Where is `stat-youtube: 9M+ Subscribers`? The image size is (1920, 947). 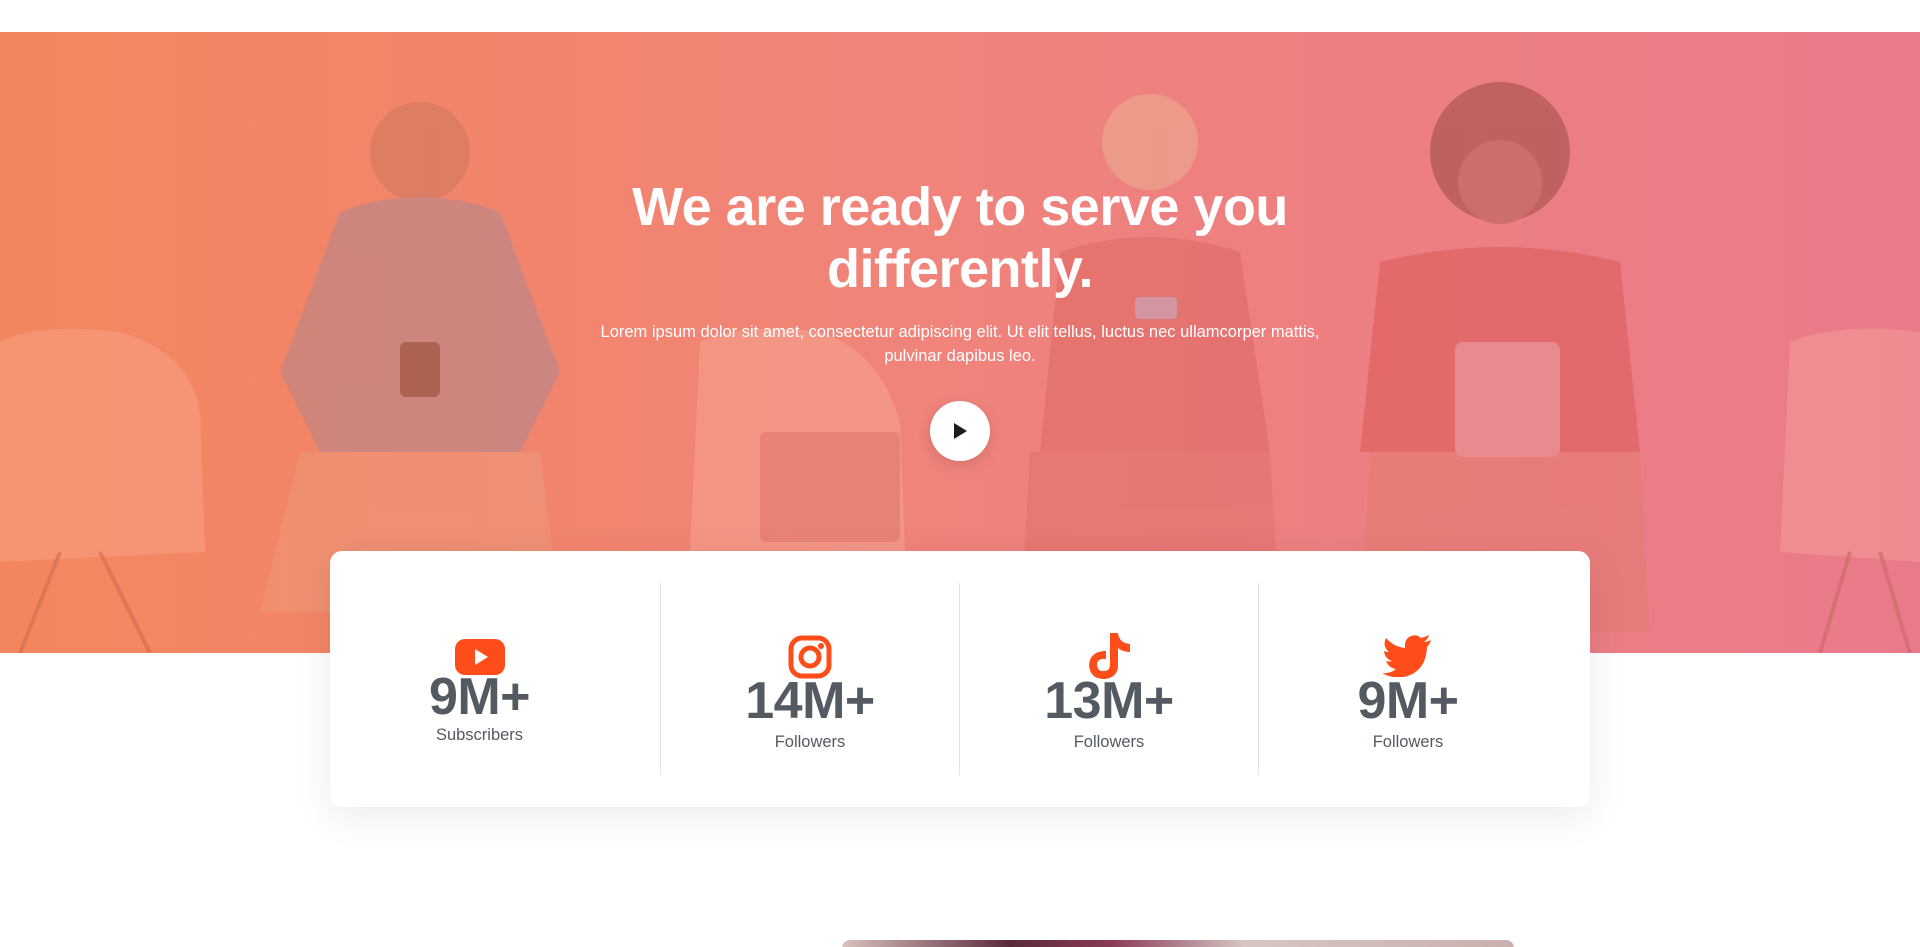
stat-youtube: 9M+ Subscribers is located at coordinates (479, 679).